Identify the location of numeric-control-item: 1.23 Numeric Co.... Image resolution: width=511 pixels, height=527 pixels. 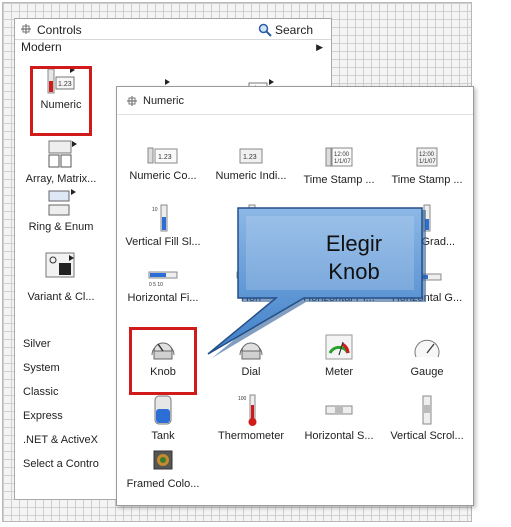
(163, 163).